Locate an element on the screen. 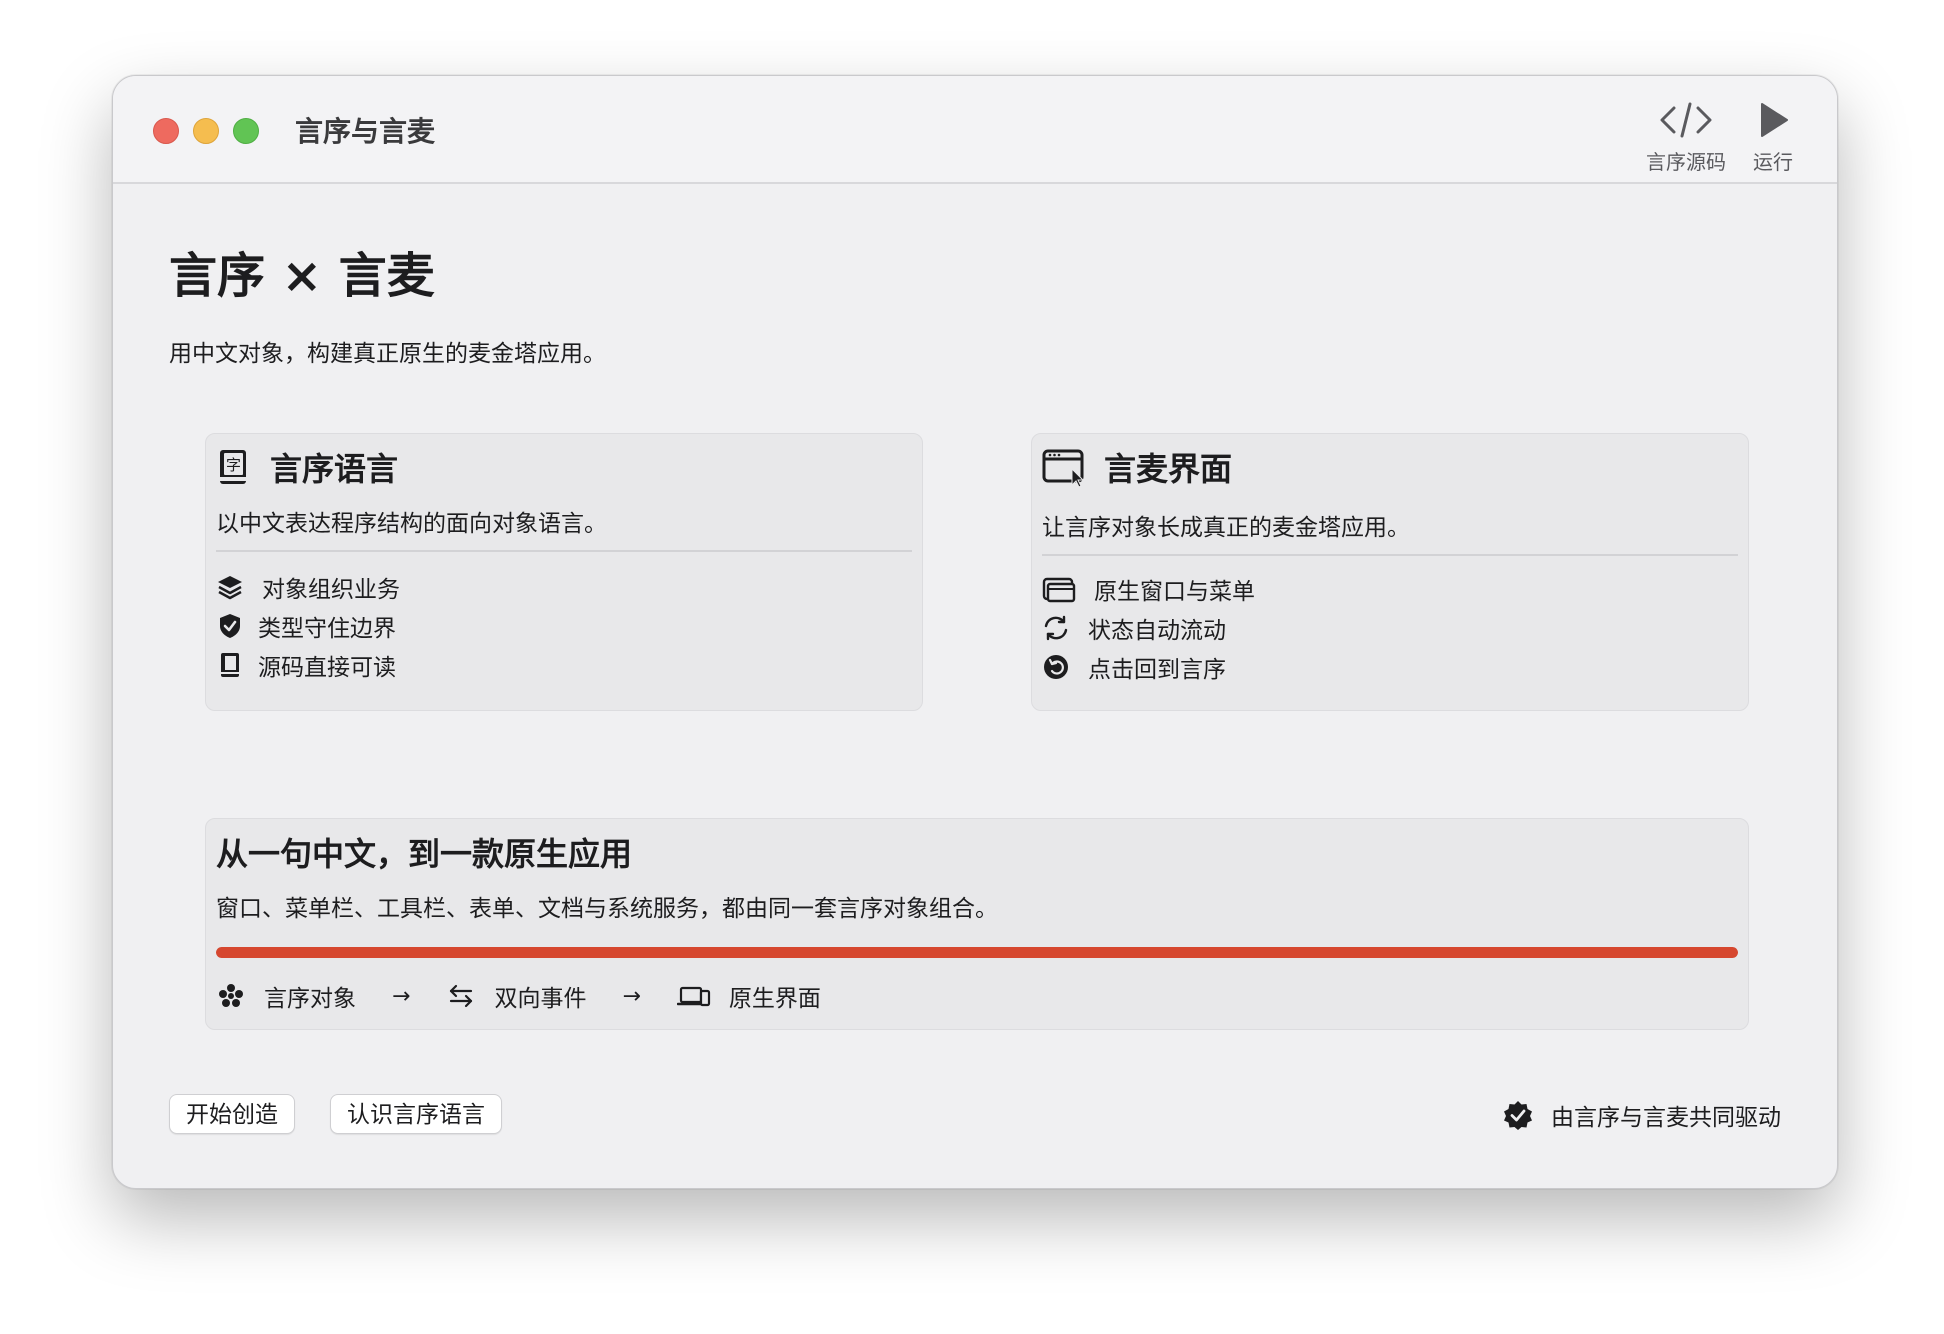  windows-icon is located at coordinates (1059, 590).